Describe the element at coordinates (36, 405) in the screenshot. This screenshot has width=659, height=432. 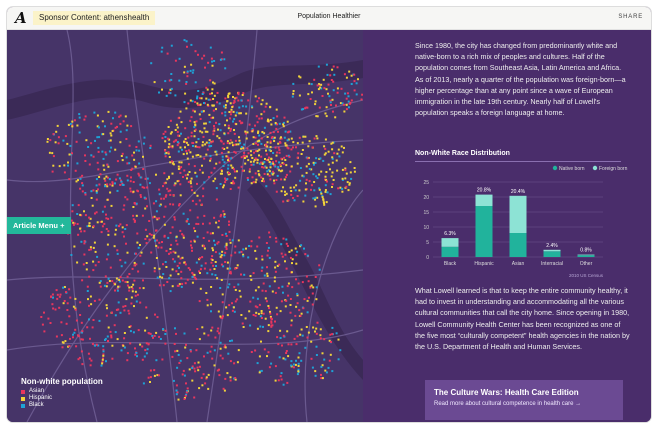
I see `legend-label: Black` at that location.